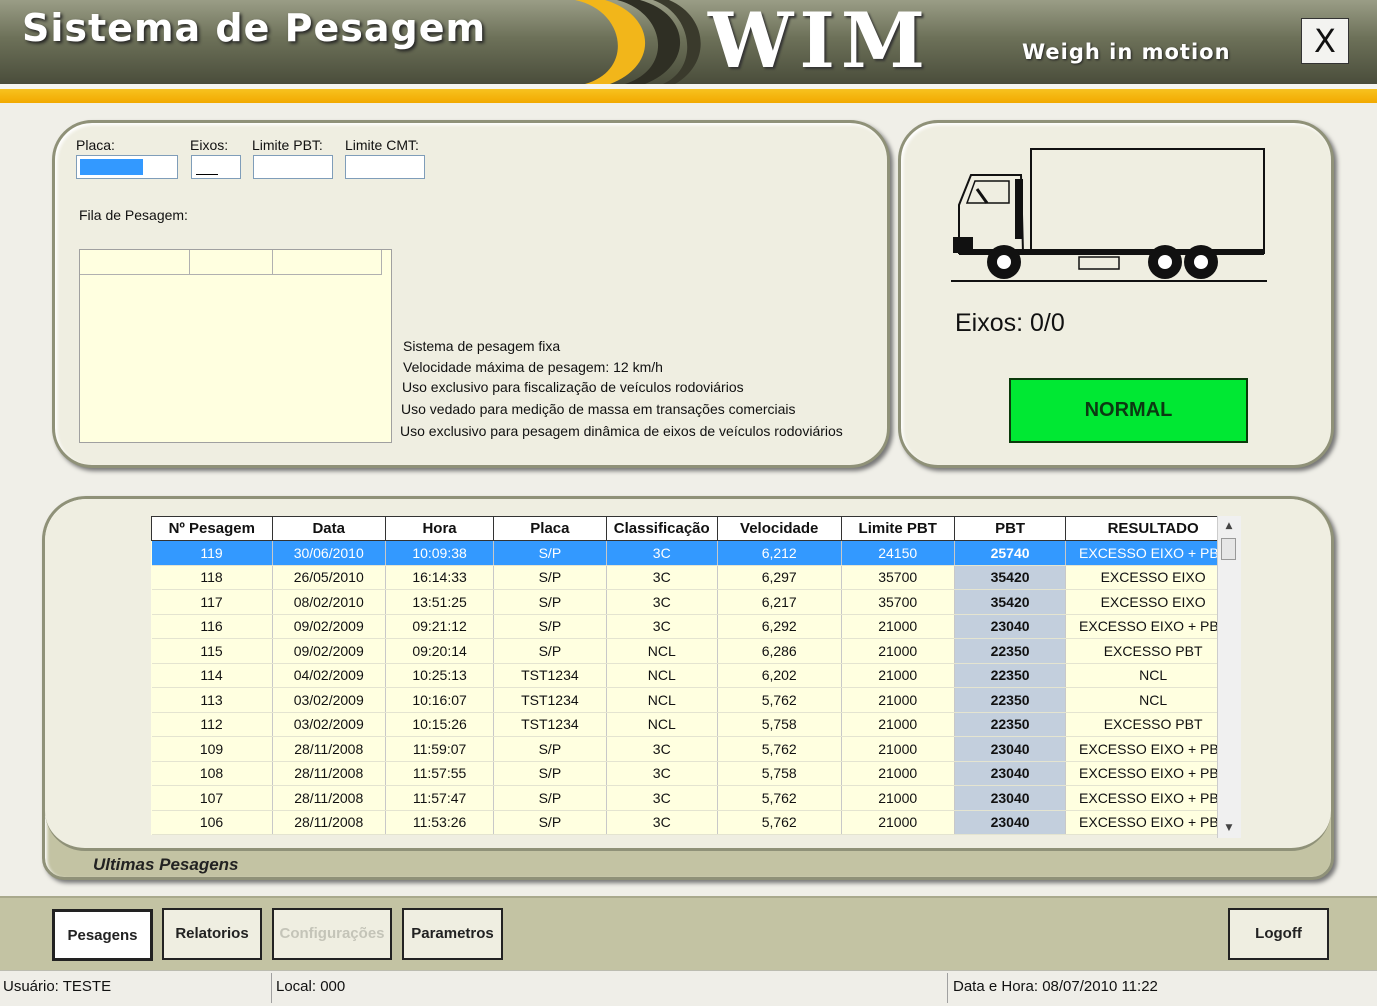  Describe the element at coordinates (329, 651) in the screenshot. I see `table-cell: 09/02/2009` at that location.